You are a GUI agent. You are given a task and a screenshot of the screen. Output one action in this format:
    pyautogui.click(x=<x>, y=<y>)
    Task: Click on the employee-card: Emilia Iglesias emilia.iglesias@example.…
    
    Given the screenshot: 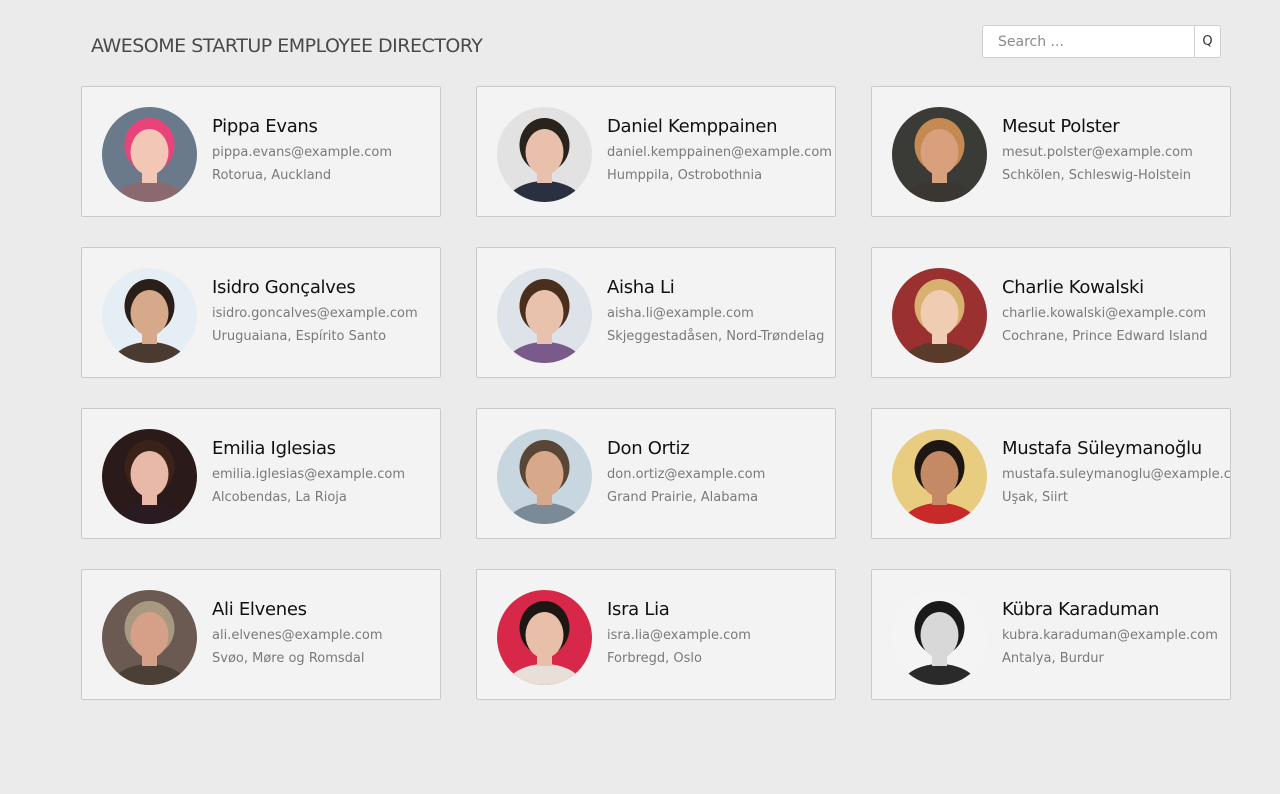 What is the action you would take?
    pyautogui.click(x=261, y=473)
    